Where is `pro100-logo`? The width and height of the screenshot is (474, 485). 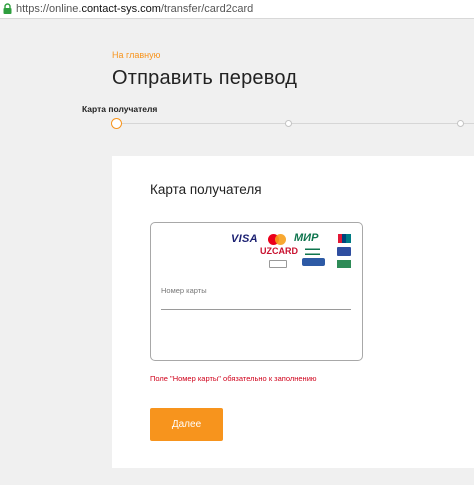
pro100-logo is located at coordinates (278, 264).